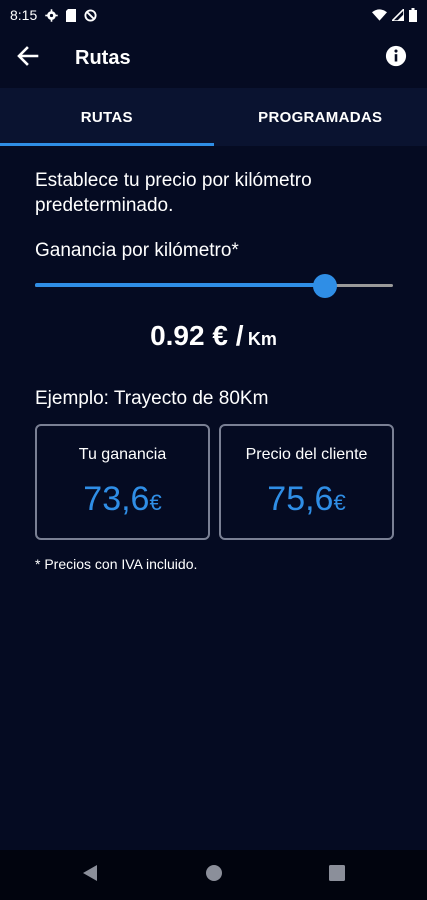 This screenshot has height=900, width=427. What do you see at coordinates (398, 15) in the screenshot?
I see `cell-signal-icon` at bounding box center [398, 15].